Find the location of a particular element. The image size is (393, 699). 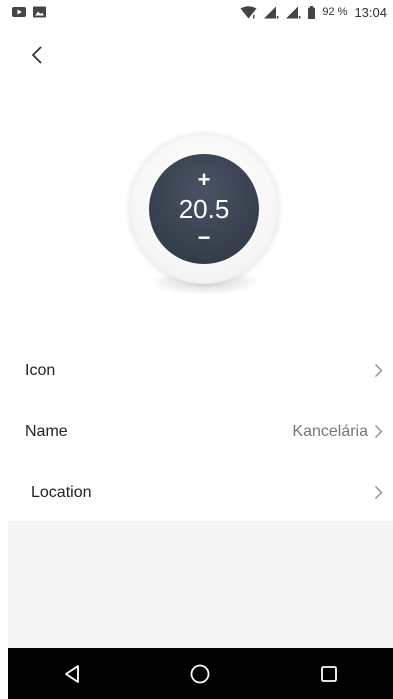

chevron-left-icon is located at coordinates (36, 55).